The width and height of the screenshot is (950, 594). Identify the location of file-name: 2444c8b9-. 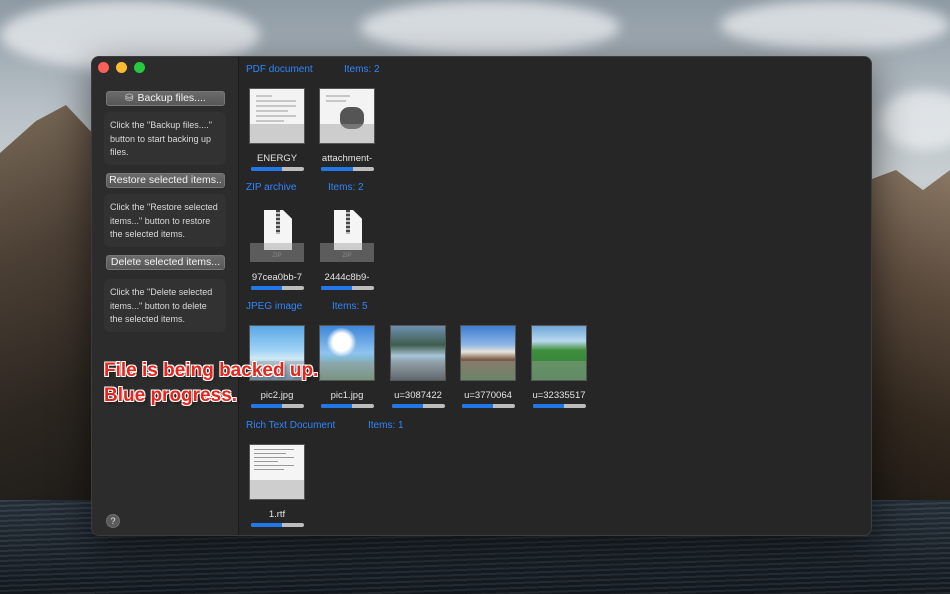
(347, 277).